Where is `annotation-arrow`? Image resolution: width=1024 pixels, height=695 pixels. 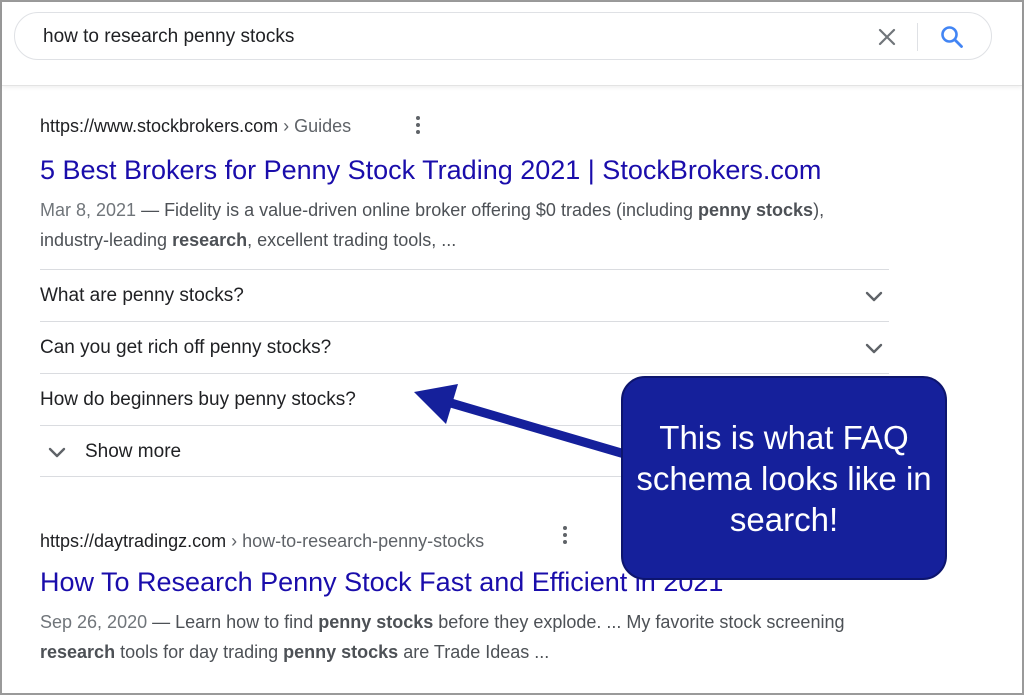
annotation-arrow is located at coordinates (523, 422).